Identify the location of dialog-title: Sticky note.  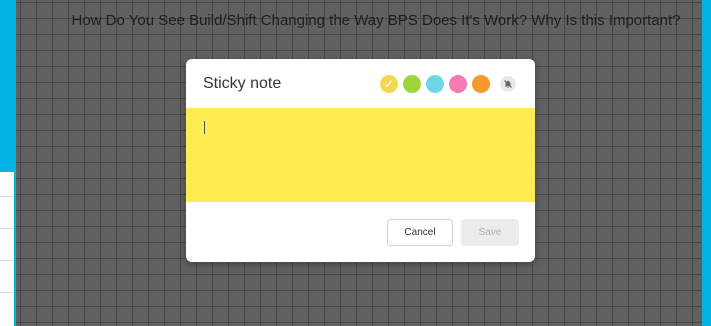
(242, 83).